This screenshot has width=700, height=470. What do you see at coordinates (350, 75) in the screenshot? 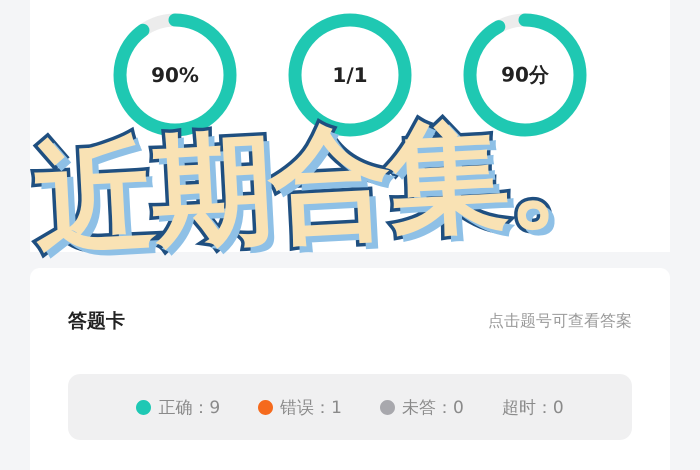
I see `ring-value: 1/1` at bounding box center [350, 75].